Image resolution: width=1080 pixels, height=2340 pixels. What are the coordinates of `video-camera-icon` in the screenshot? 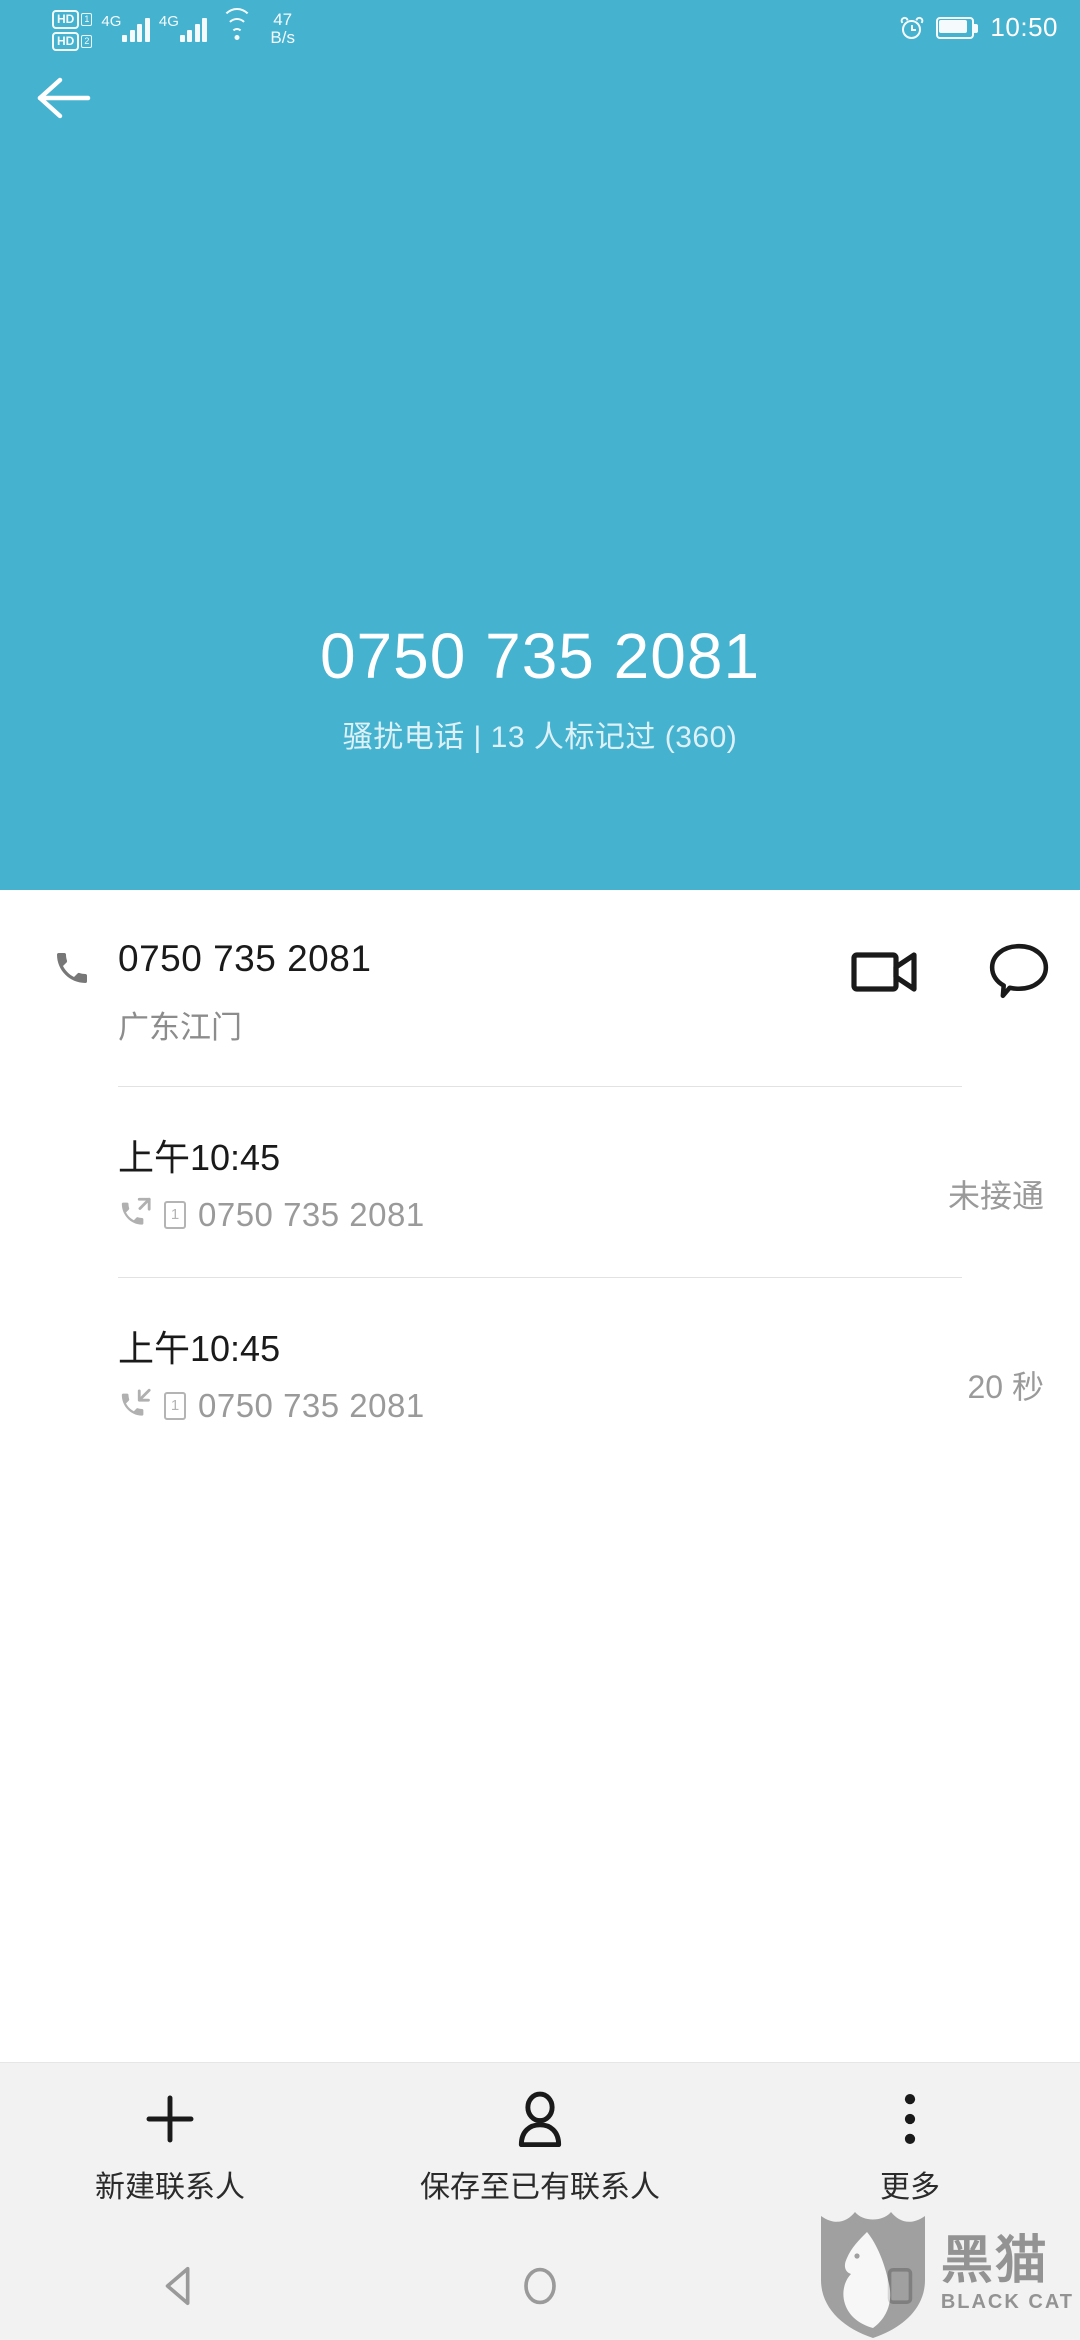 It's located at (884, 972).